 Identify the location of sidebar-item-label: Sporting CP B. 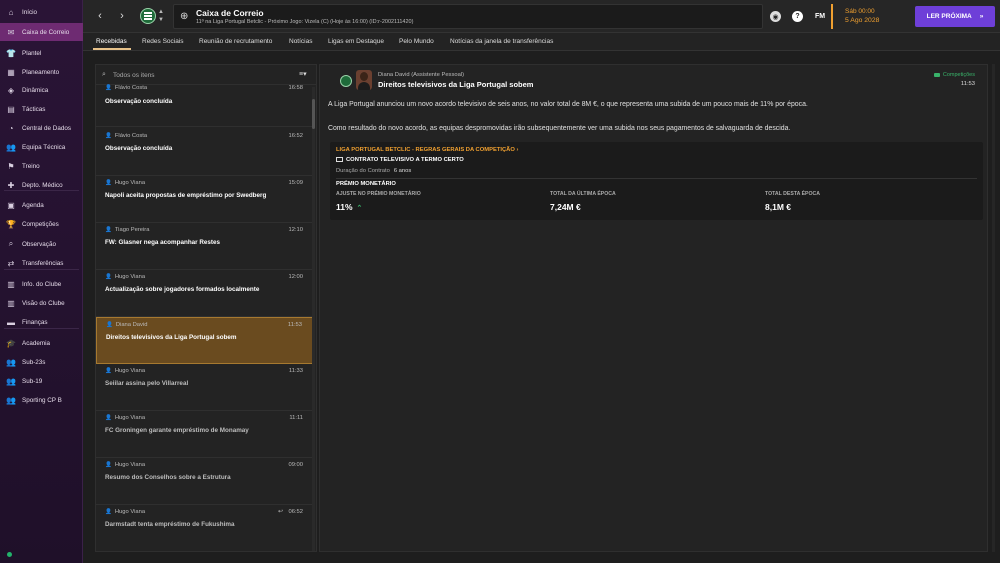
(42, 400).